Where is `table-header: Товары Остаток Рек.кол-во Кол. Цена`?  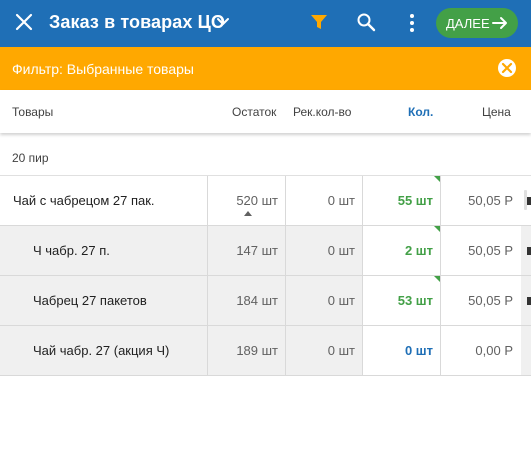
table-header: Товары Остаток Рек.кол-во Кол. Цена is located at coordinates (265, 111).